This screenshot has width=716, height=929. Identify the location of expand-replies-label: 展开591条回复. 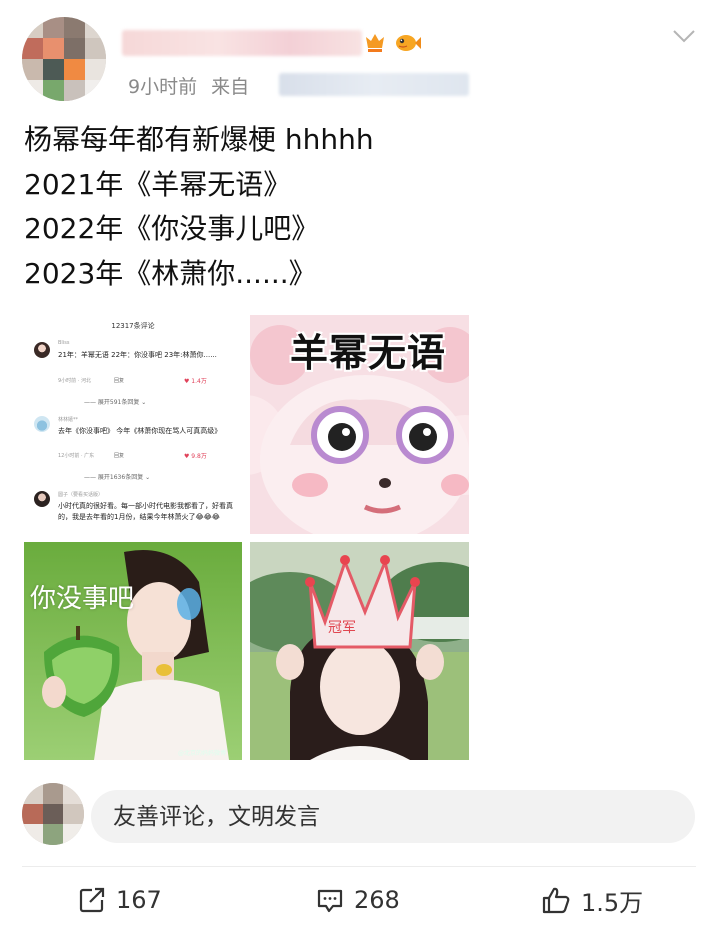
(118, 402).